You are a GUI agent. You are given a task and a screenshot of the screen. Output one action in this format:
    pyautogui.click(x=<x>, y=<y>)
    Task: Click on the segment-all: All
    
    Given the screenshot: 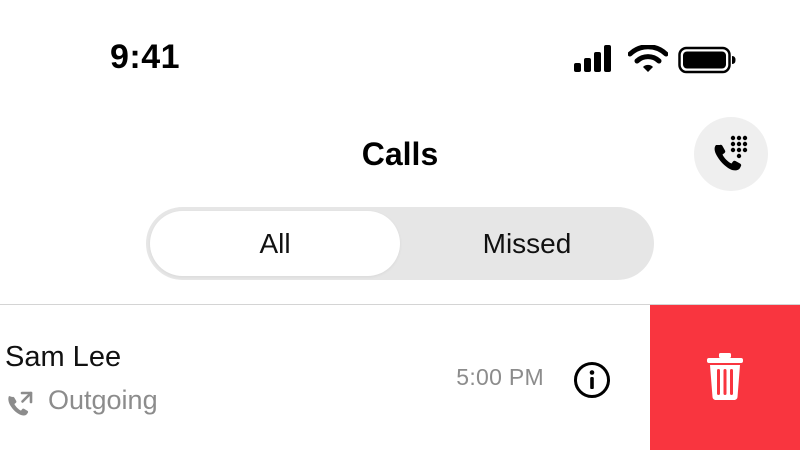 What is the action you would take?
    pyautogui.click(x=275, y=243)
    